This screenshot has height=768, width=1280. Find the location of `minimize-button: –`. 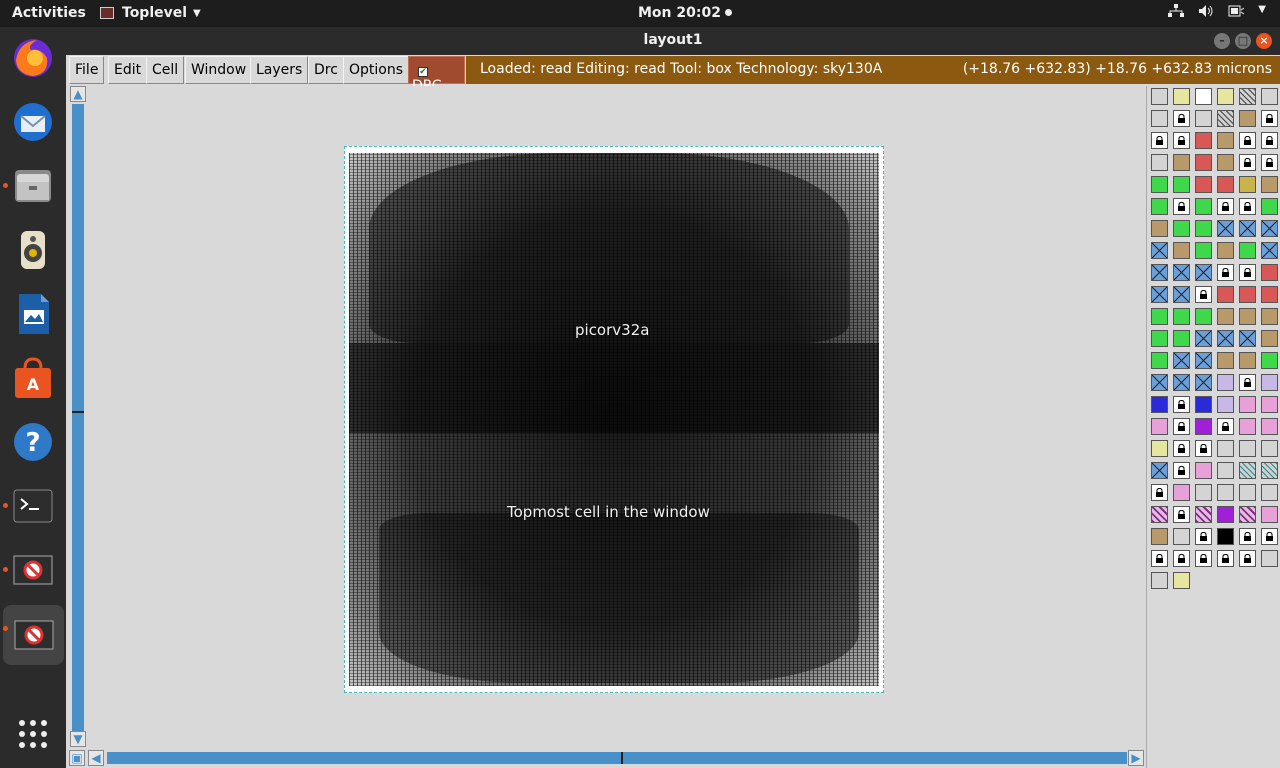

minimize-button: – is located at coordinates (1222, 41).